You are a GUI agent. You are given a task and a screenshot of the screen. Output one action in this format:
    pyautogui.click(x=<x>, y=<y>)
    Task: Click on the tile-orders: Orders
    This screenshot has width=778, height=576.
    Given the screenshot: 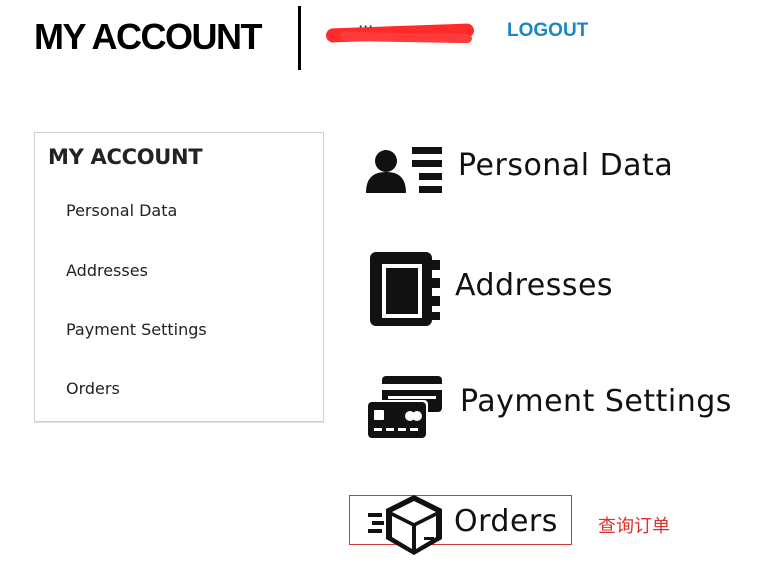 What is the action you would take?
    pyautogui.click(x=466, y=525)
    